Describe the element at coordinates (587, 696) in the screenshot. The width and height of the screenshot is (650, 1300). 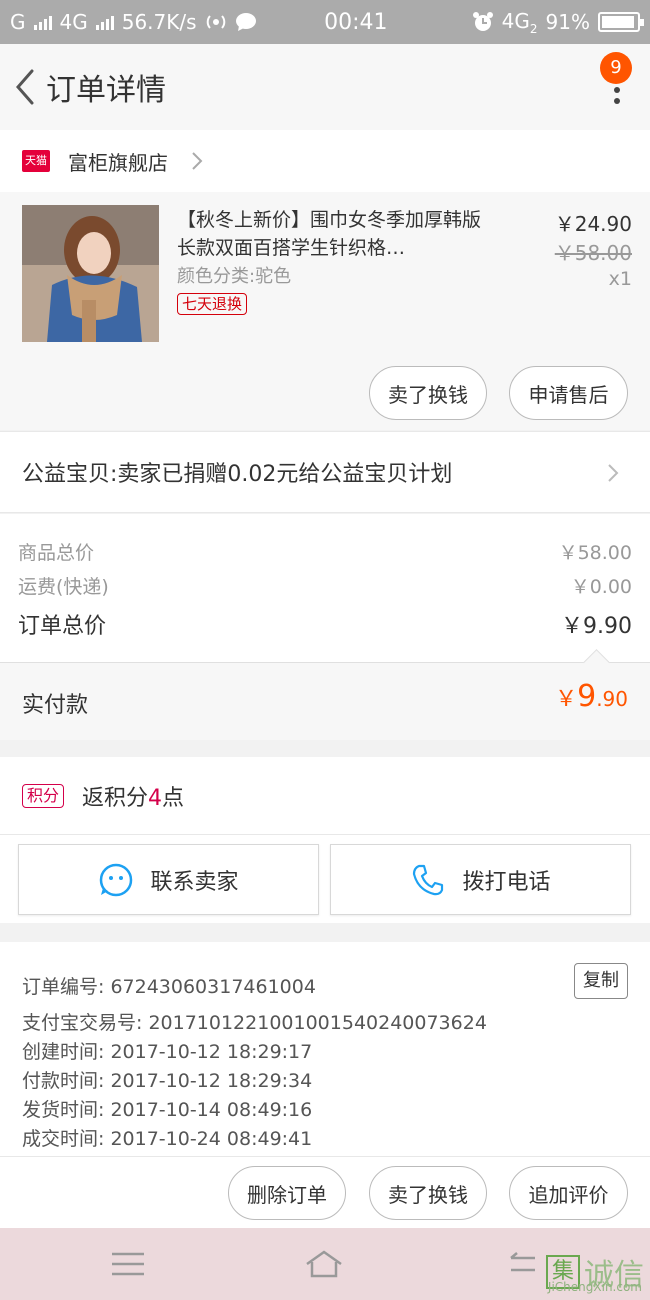
I see `amount-integer: 9` at that location.